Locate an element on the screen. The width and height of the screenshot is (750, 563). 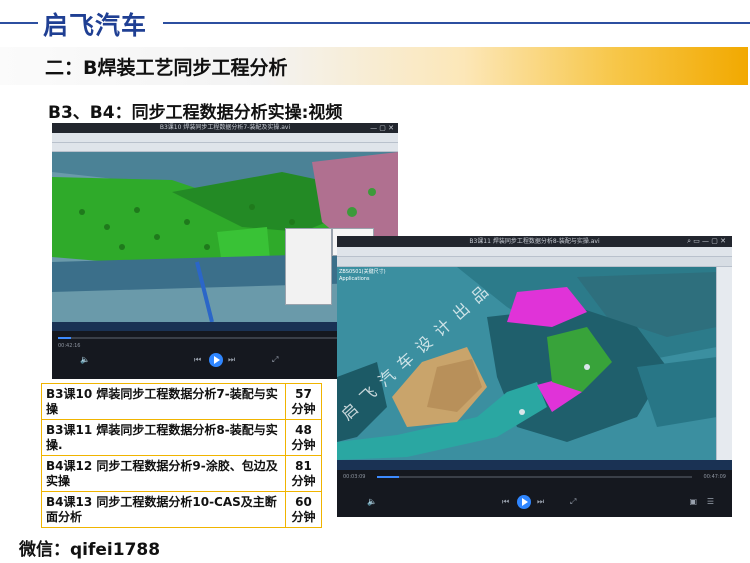
course-duration: 48 分钟 is located at coordinates (303, 437).